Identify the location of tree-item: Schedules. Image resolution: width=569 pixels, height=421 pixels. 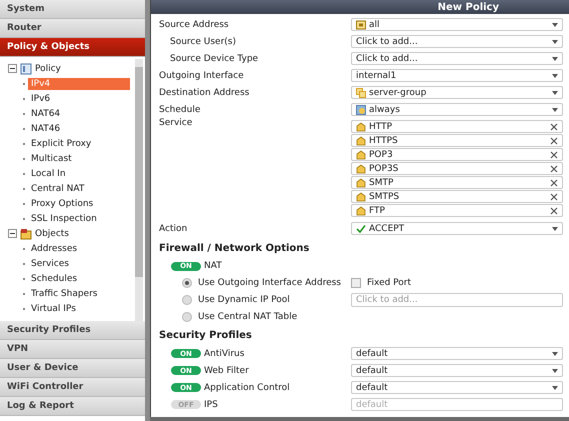
(54, 278).